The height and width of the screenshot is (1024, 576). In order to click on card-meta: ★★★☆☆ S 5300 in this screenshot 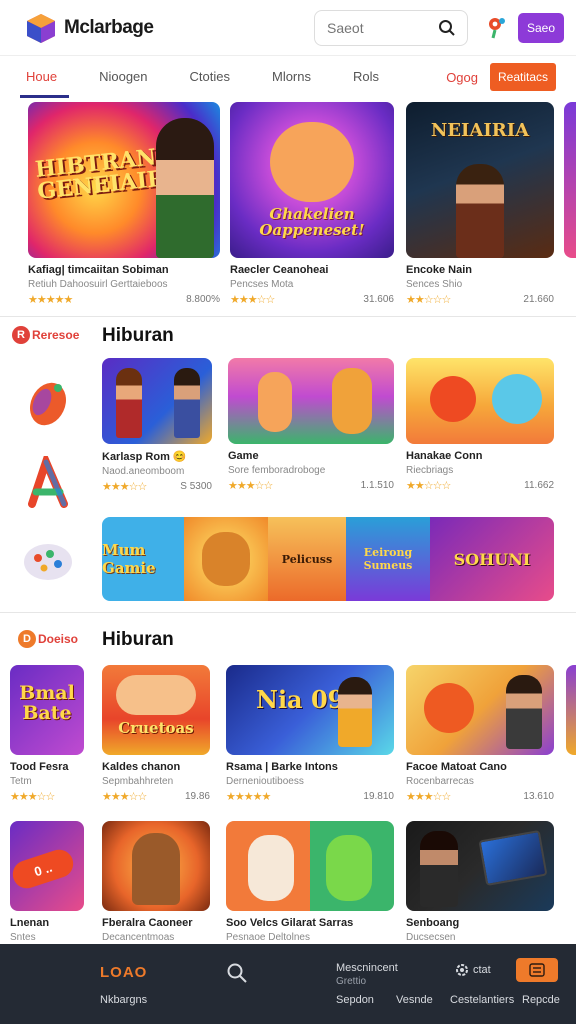, I will do `click(157, 486)`.